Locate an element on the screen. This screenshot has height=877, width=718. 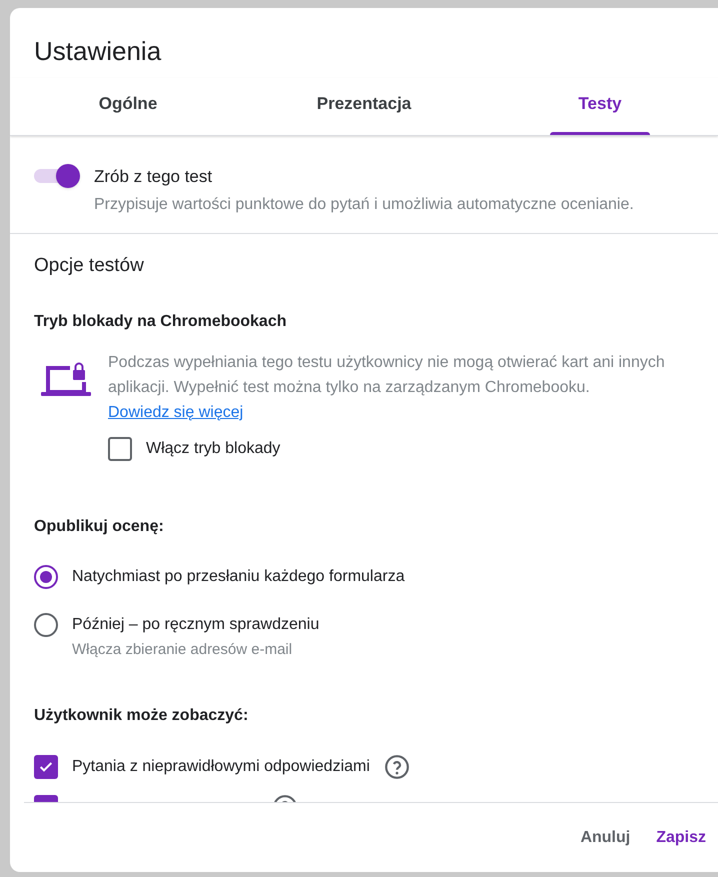
radio-label: Później – po ręcznym sprawdzeniu is located at coordinates (196, 625).